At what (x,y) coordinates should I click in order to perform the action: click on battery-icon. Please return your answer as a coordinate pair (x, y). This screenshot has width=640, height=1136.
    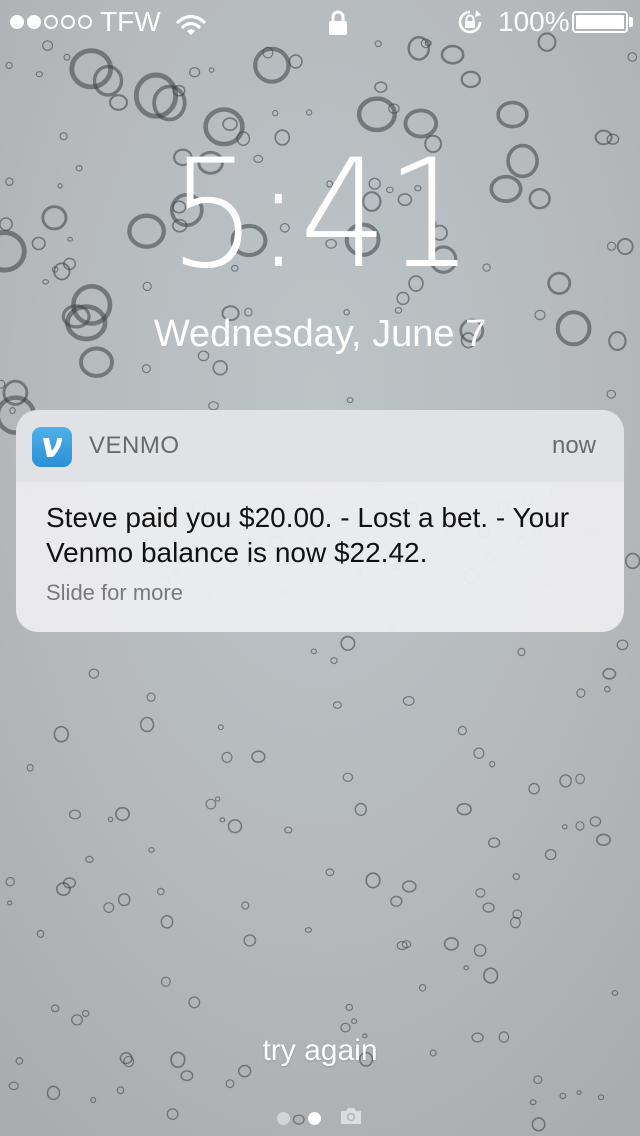
    Looking at the image, I should click on (600, 22).